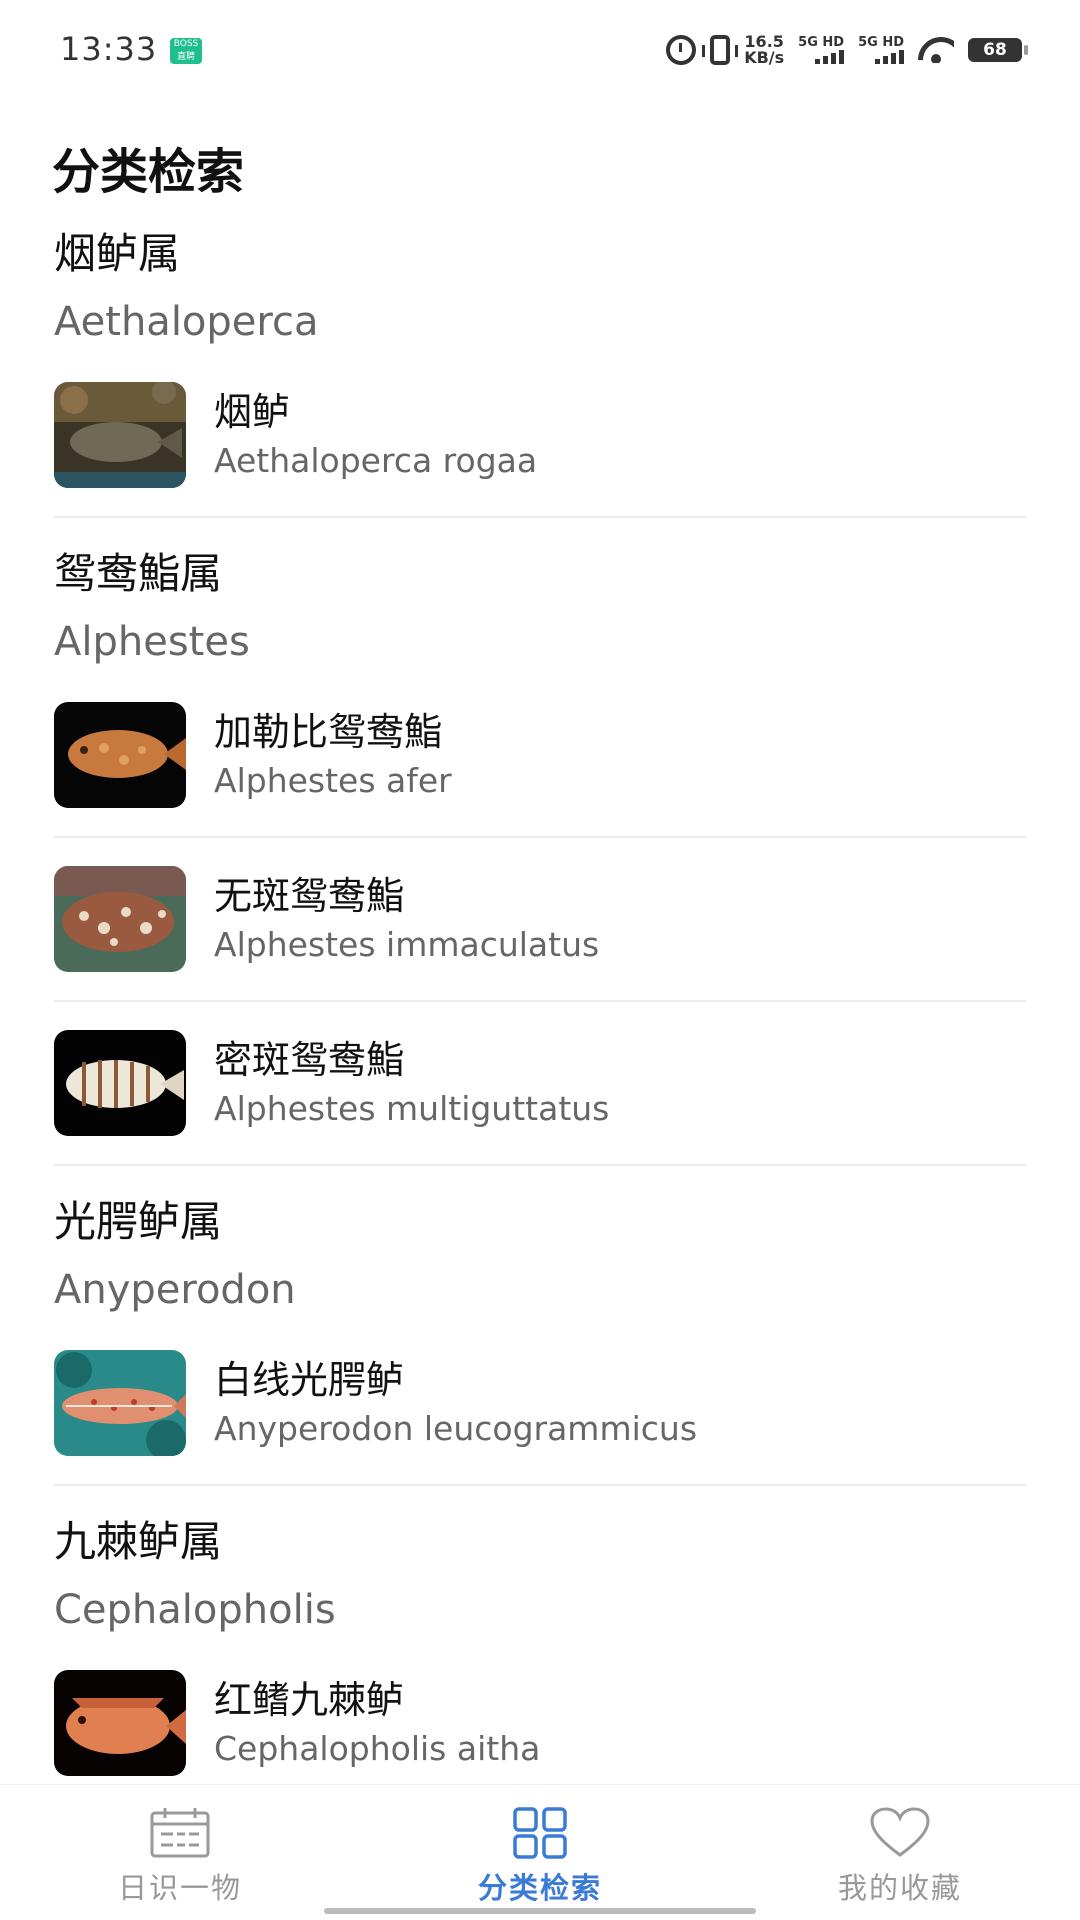 This screenshot has height=1920, width=1080. Describe the element at coordinates (936, 50) in the screenshot. I see `wifi-icon` at that location.